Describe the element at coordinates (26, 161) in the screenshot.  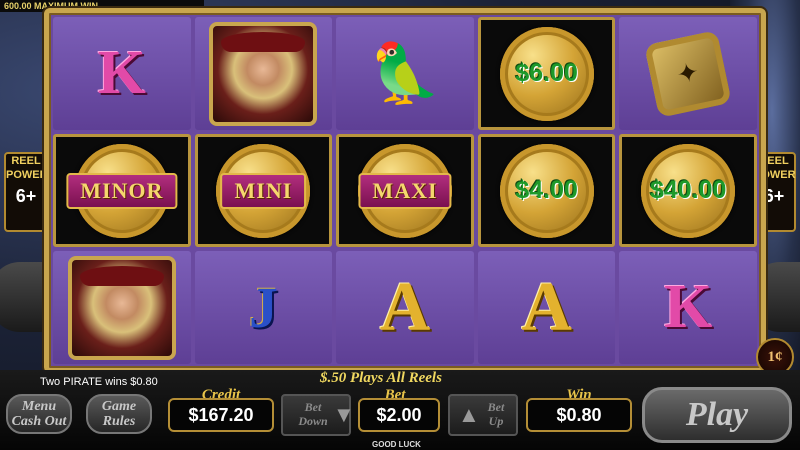
I see `reel-power-label: REEL` at that location.